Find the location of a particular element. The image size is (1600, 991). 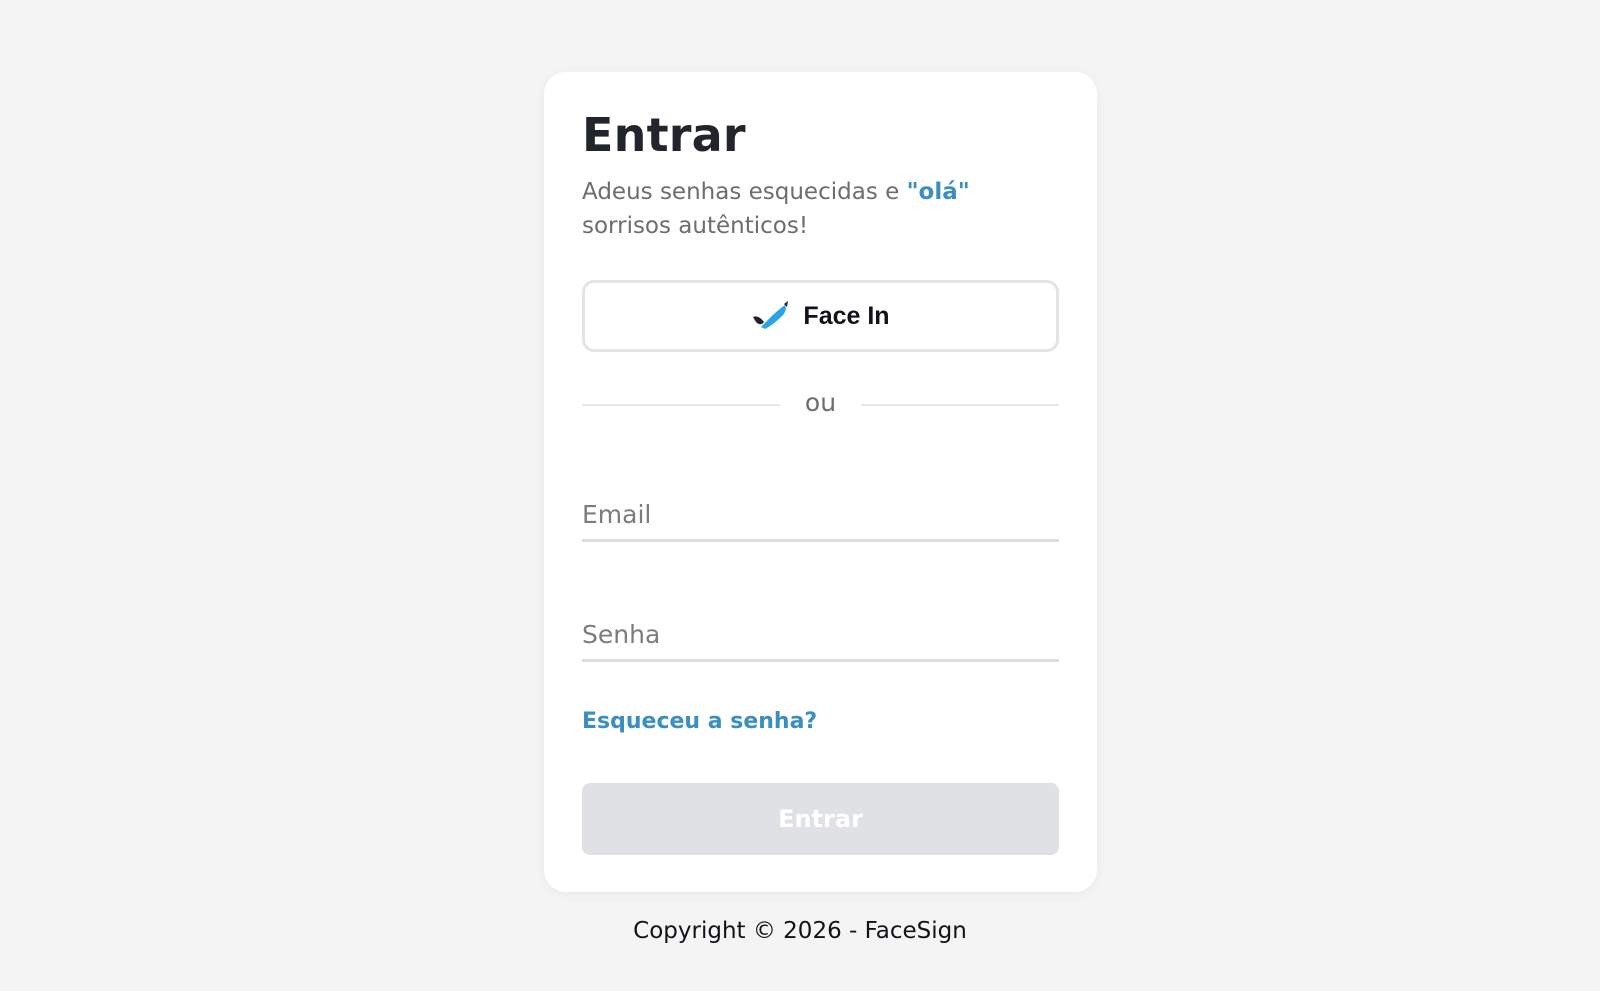

or-divider: ou is located at coordinates (820, 405).